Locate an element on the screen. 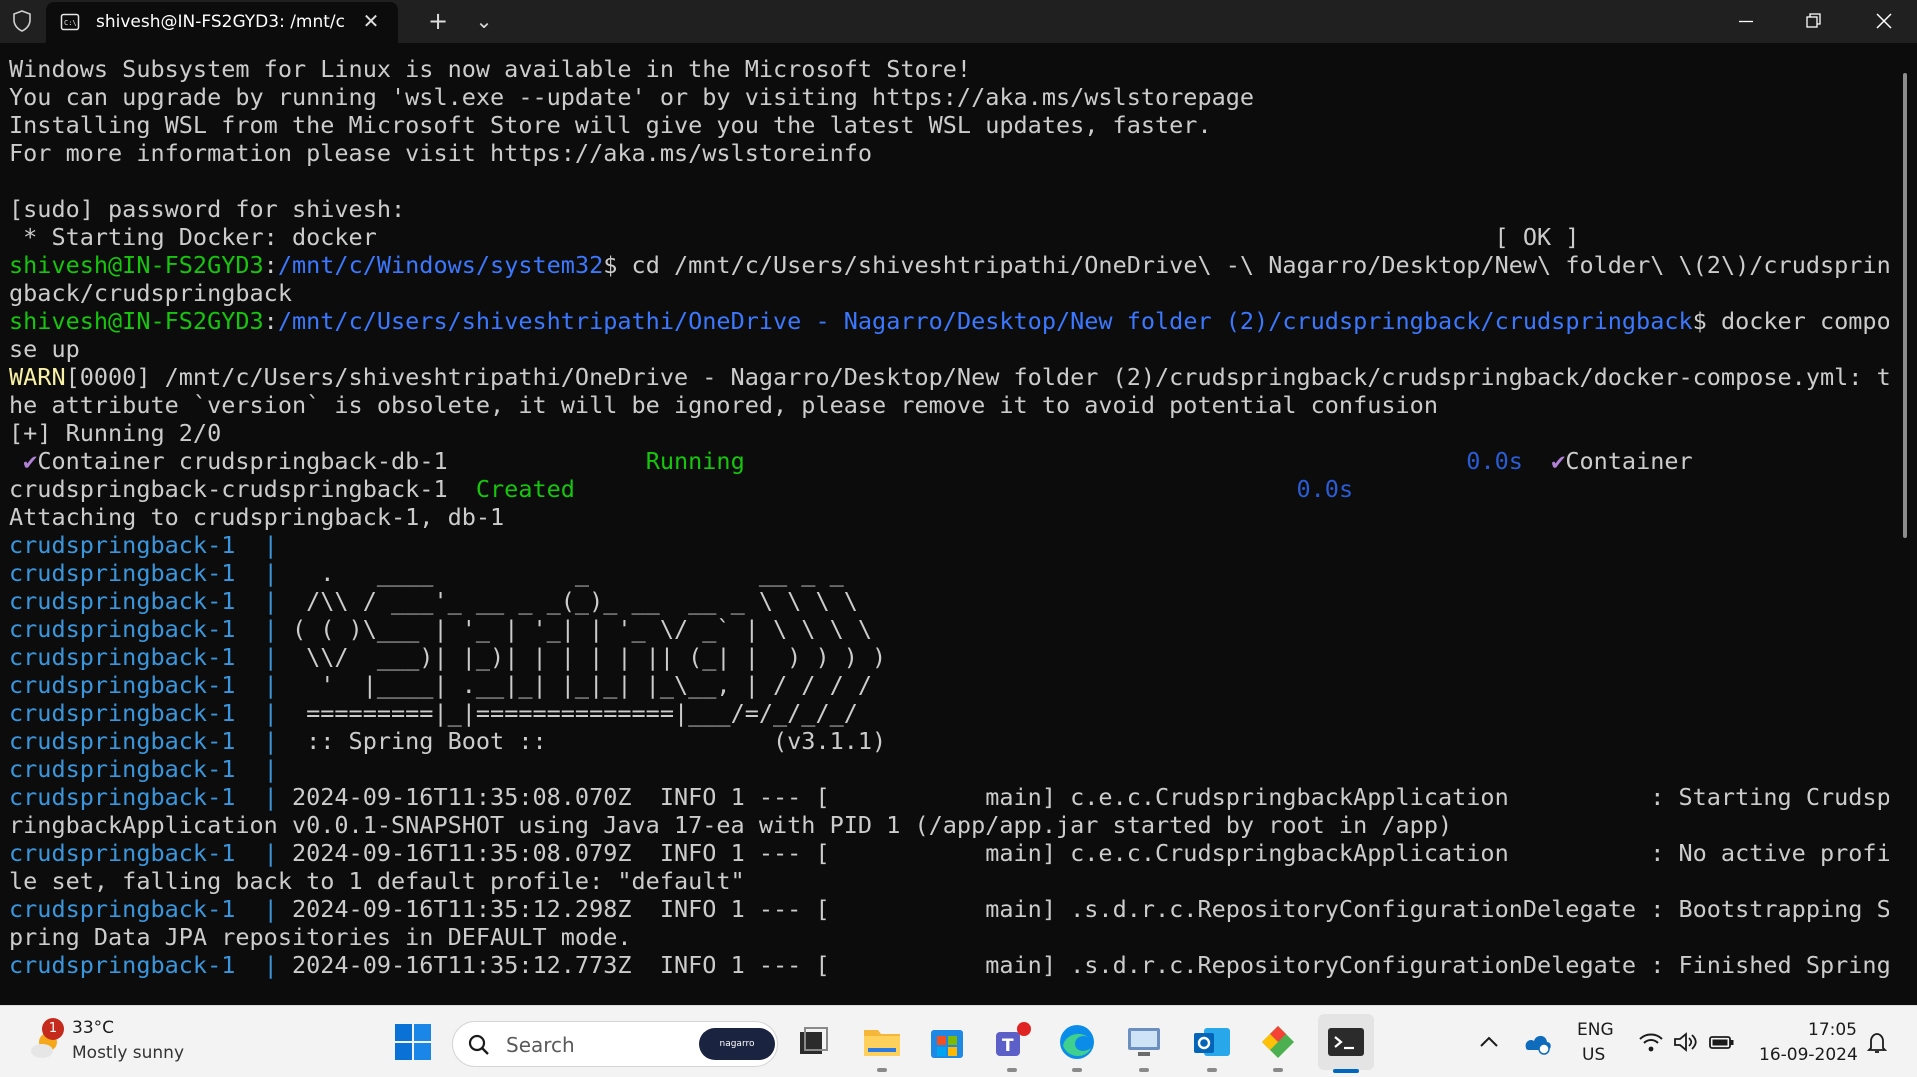 This screenshot has width=1917, height=1077. terminal-line: [+] Running 2/0 is located at coordinates (949, 433).